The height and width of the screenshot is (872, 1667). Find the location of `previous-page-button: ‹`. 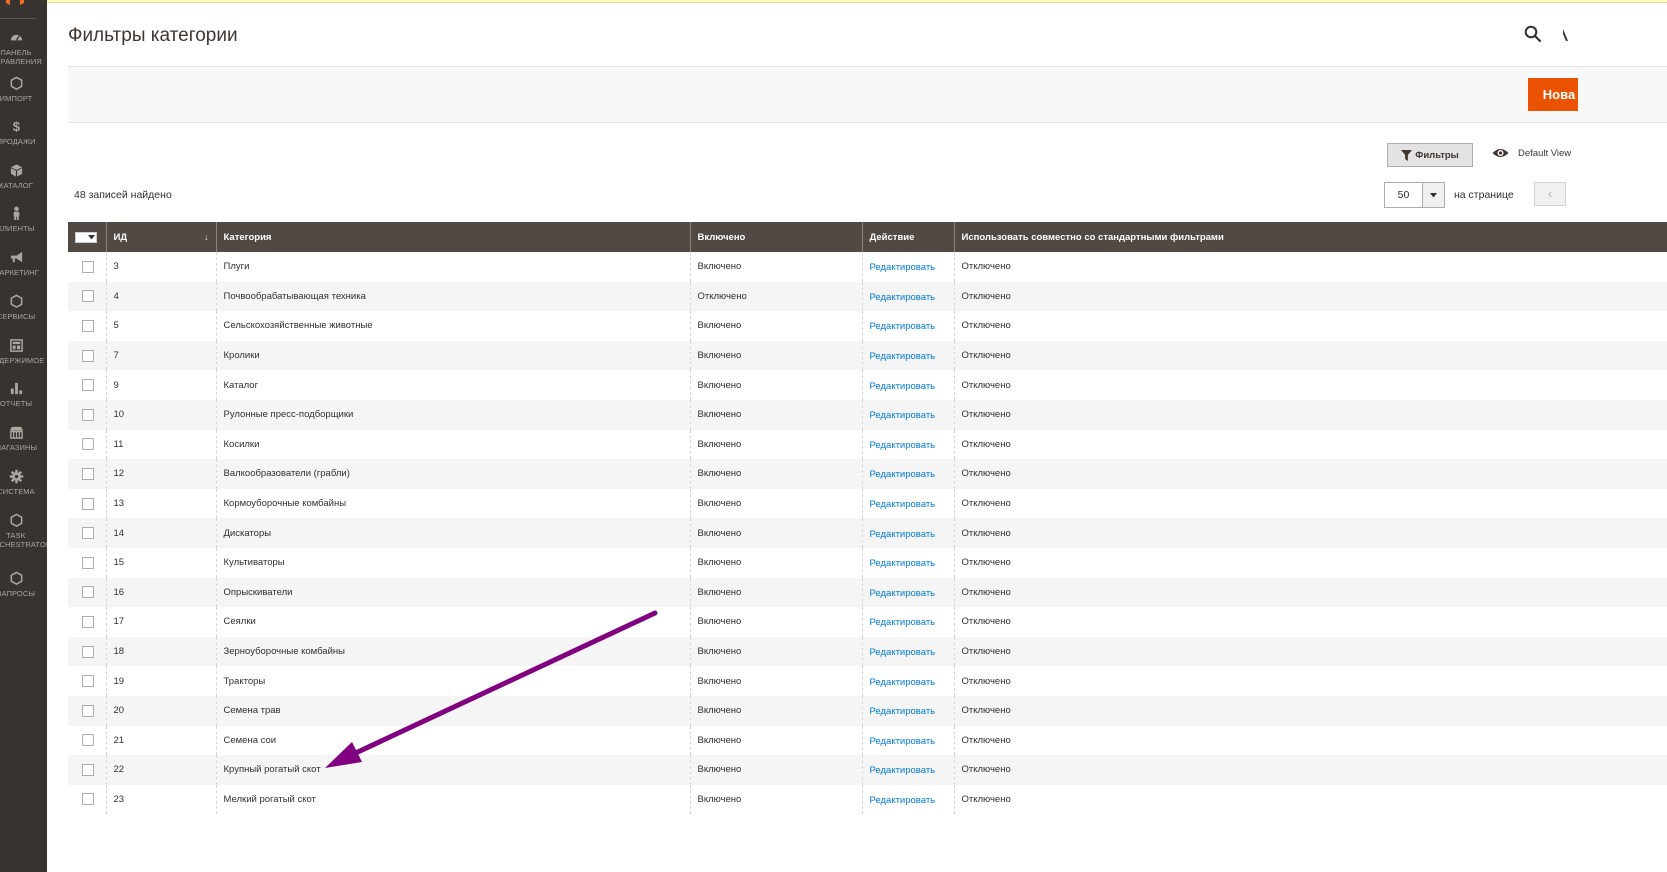

previous-page-button: ‹ is located at coordinates (1550, 194).